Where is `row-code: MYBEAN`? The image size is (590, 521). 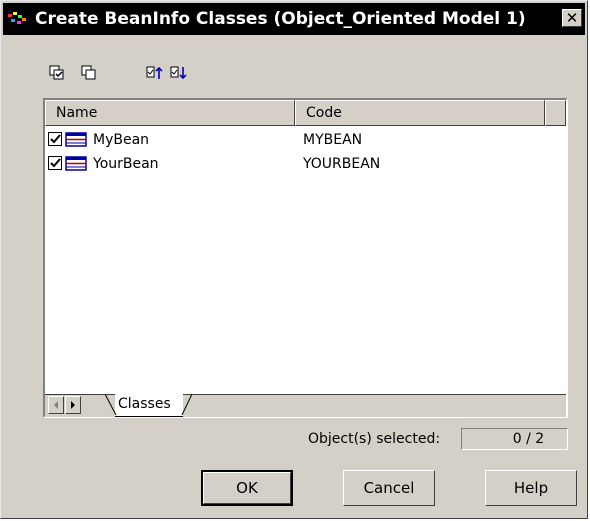 row-code: MYBEAN is located at coordinates (333, 140).